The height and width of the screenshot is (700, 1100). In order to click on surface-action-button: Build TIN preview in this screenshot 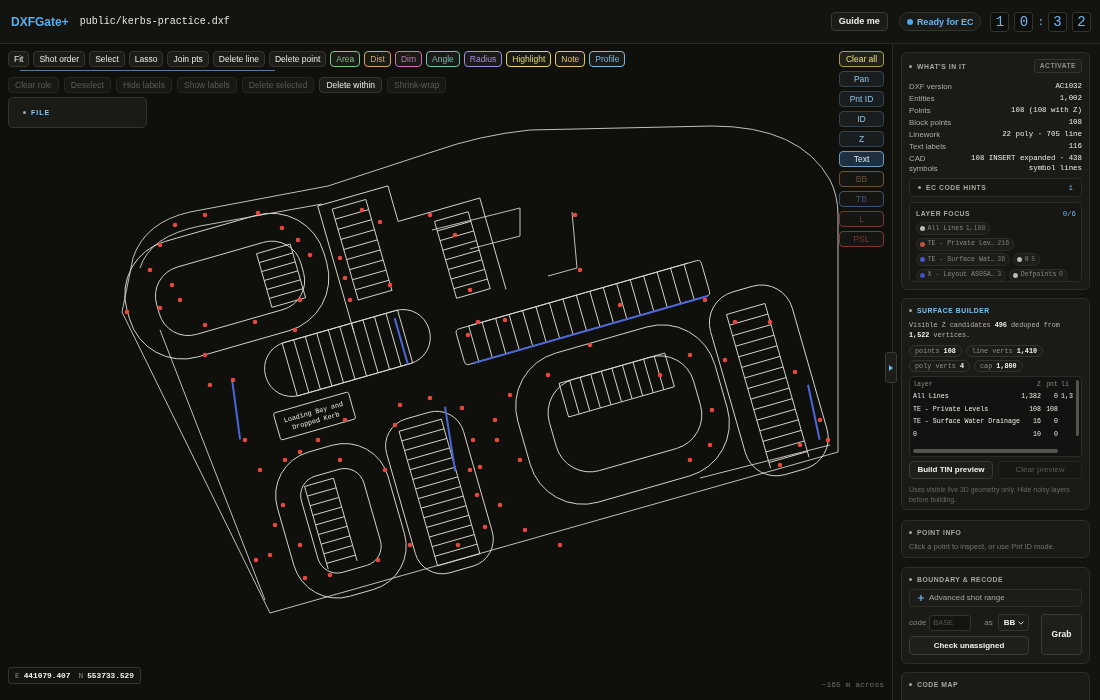, I will do `click(951, 470)`.